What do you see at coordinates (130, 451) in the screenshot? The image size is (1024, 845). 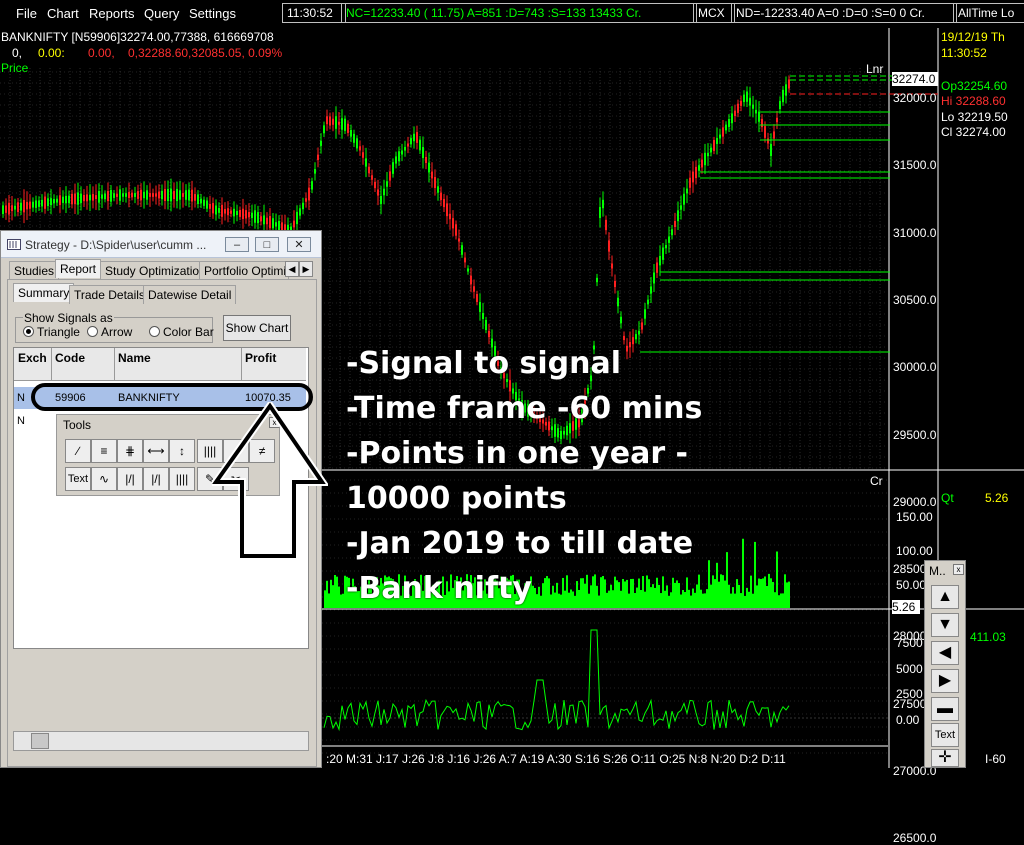 I see `fan-lines-tool-icon: ⋕` at bounding box center [130, 451].